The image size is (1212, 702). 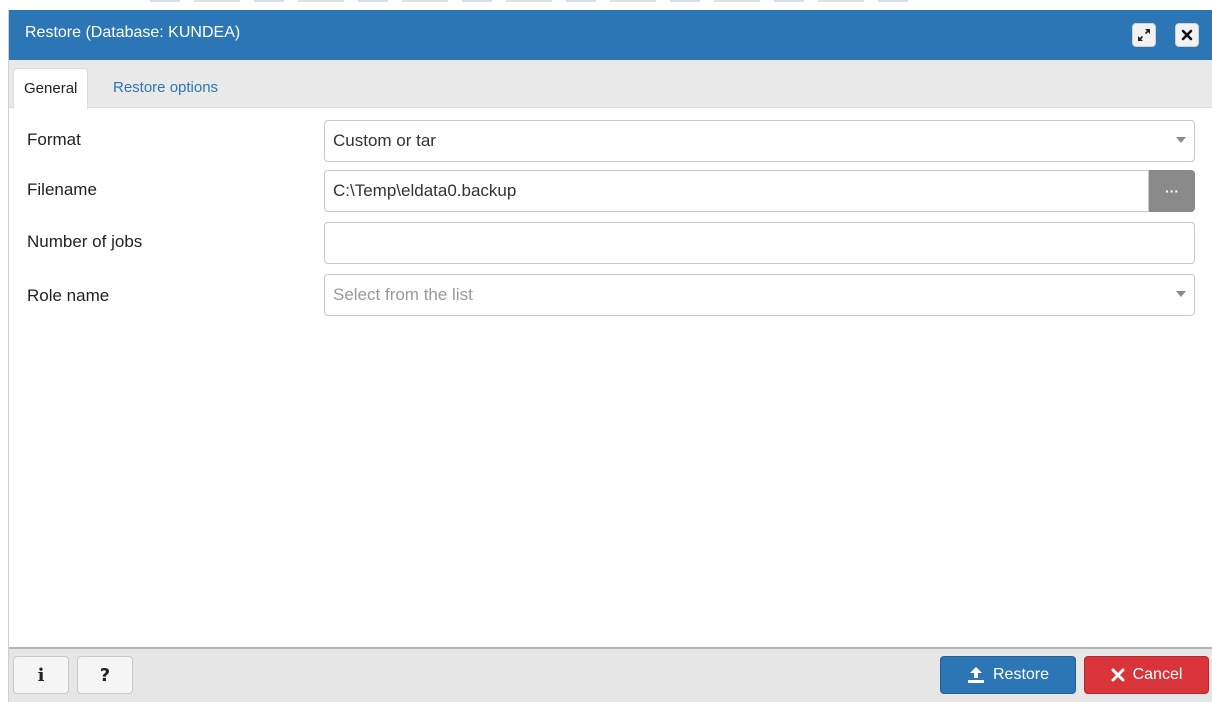 I want to click on role-row: Role name Select from the list, so click(x=610, y=298).